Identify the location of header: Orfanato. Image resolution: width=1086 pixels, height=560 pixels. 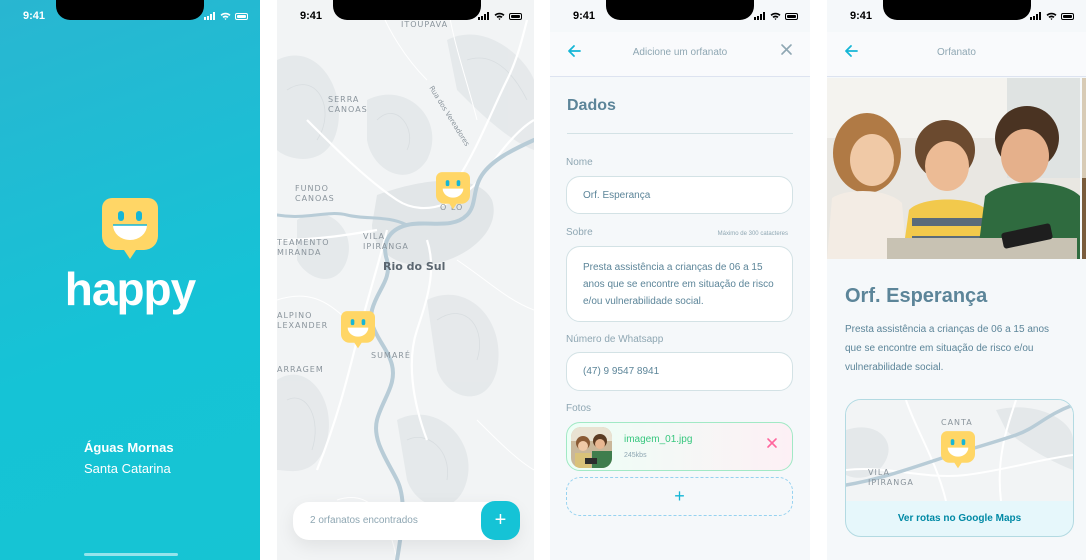
(956, 54).